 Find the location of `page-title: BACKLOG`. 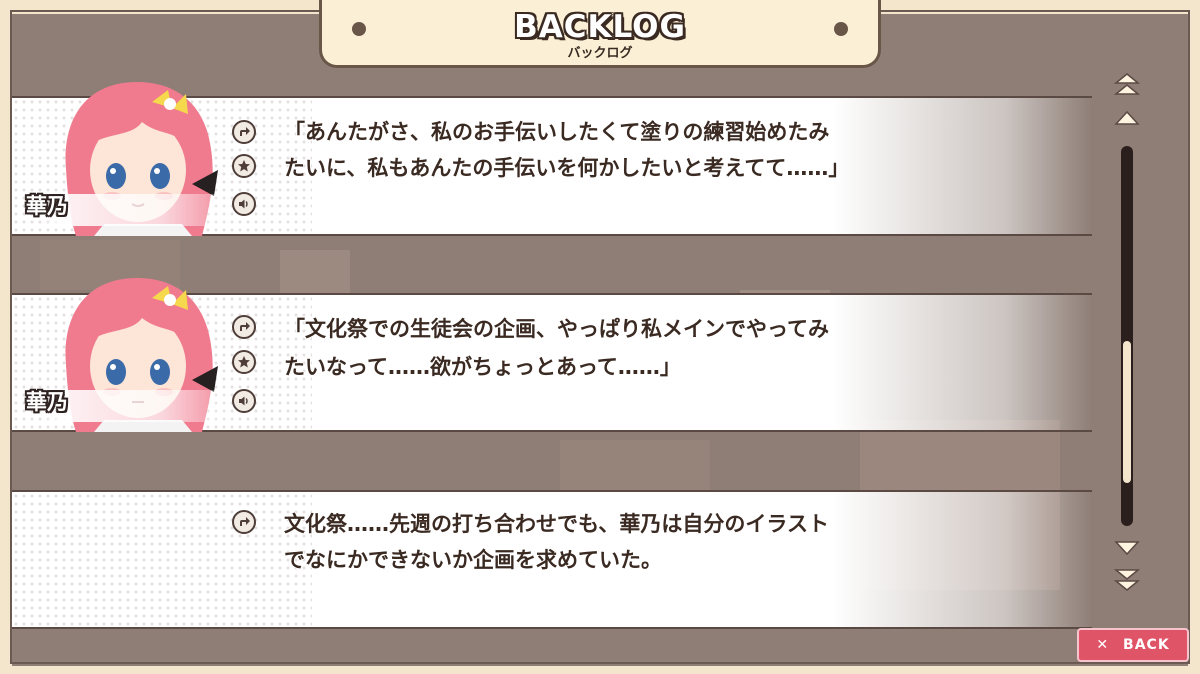

page-title: BACKLOG is located at coordinates (600, 27).